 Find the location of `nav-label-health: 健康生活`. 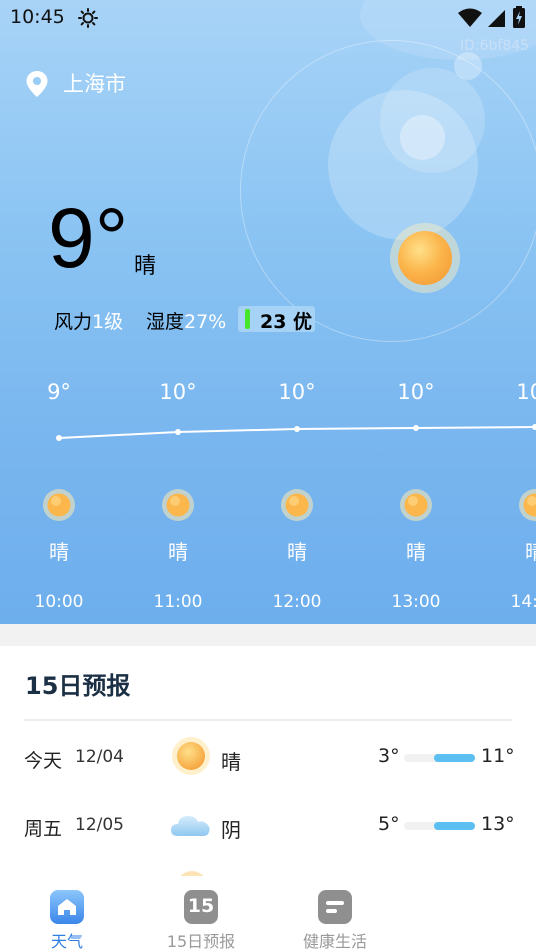

nav-label-health: 健康生活 is located at coordinates (334, 941).